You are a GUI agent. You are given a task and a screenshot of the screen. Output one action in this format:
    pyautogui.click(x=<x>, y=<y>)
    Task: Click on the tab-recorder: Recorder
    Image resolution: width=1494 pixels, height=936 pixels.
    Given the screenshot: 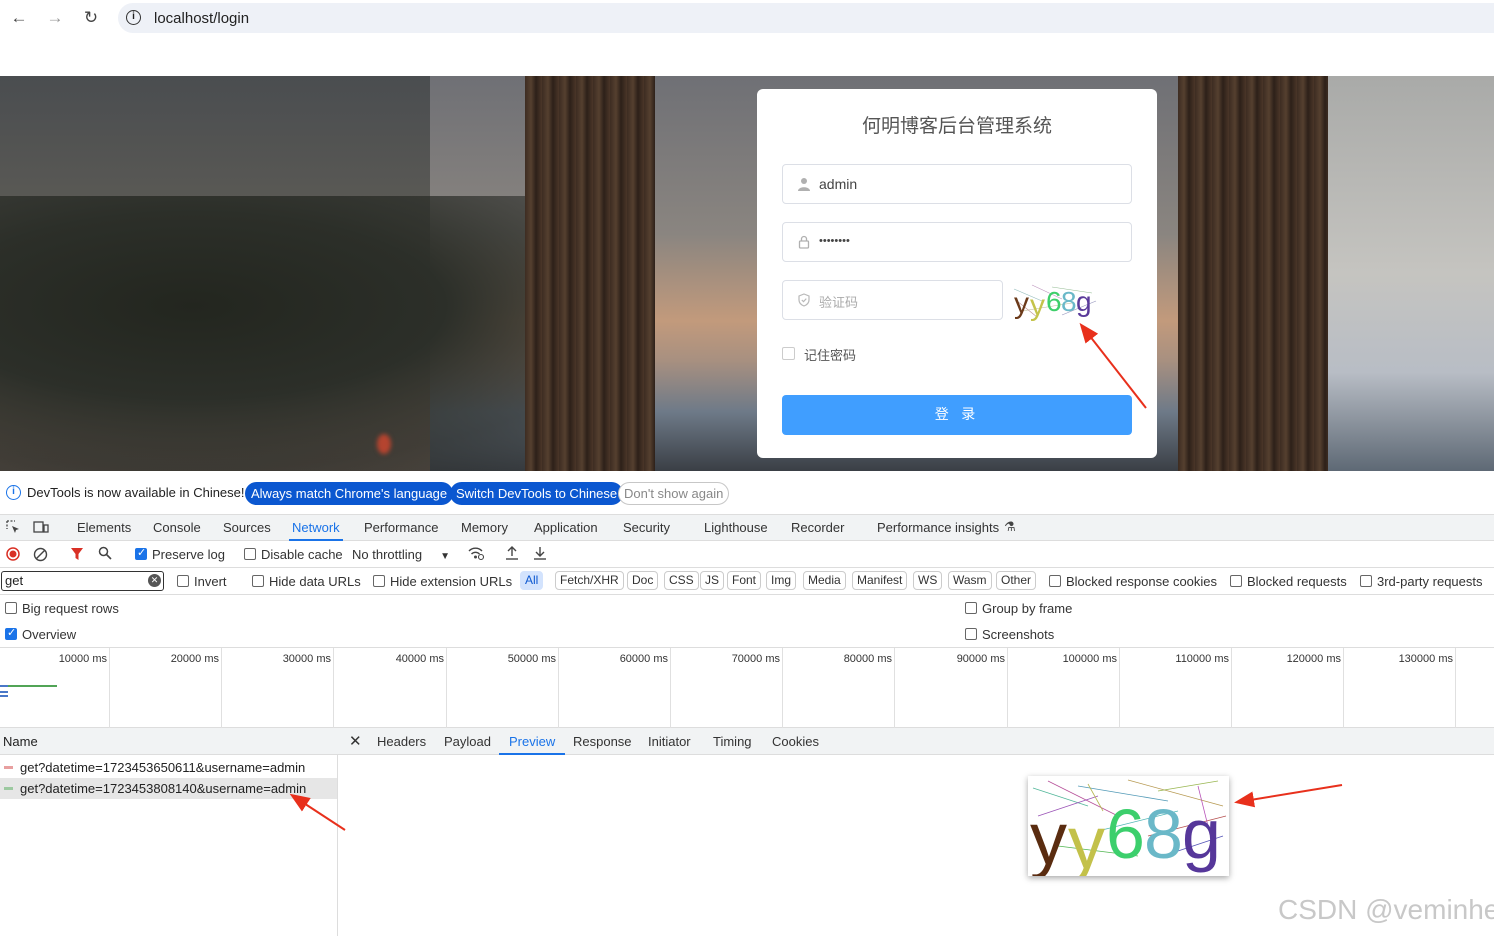 What is the action you would take?
    pyautogui.click(x=817, y=527)
    